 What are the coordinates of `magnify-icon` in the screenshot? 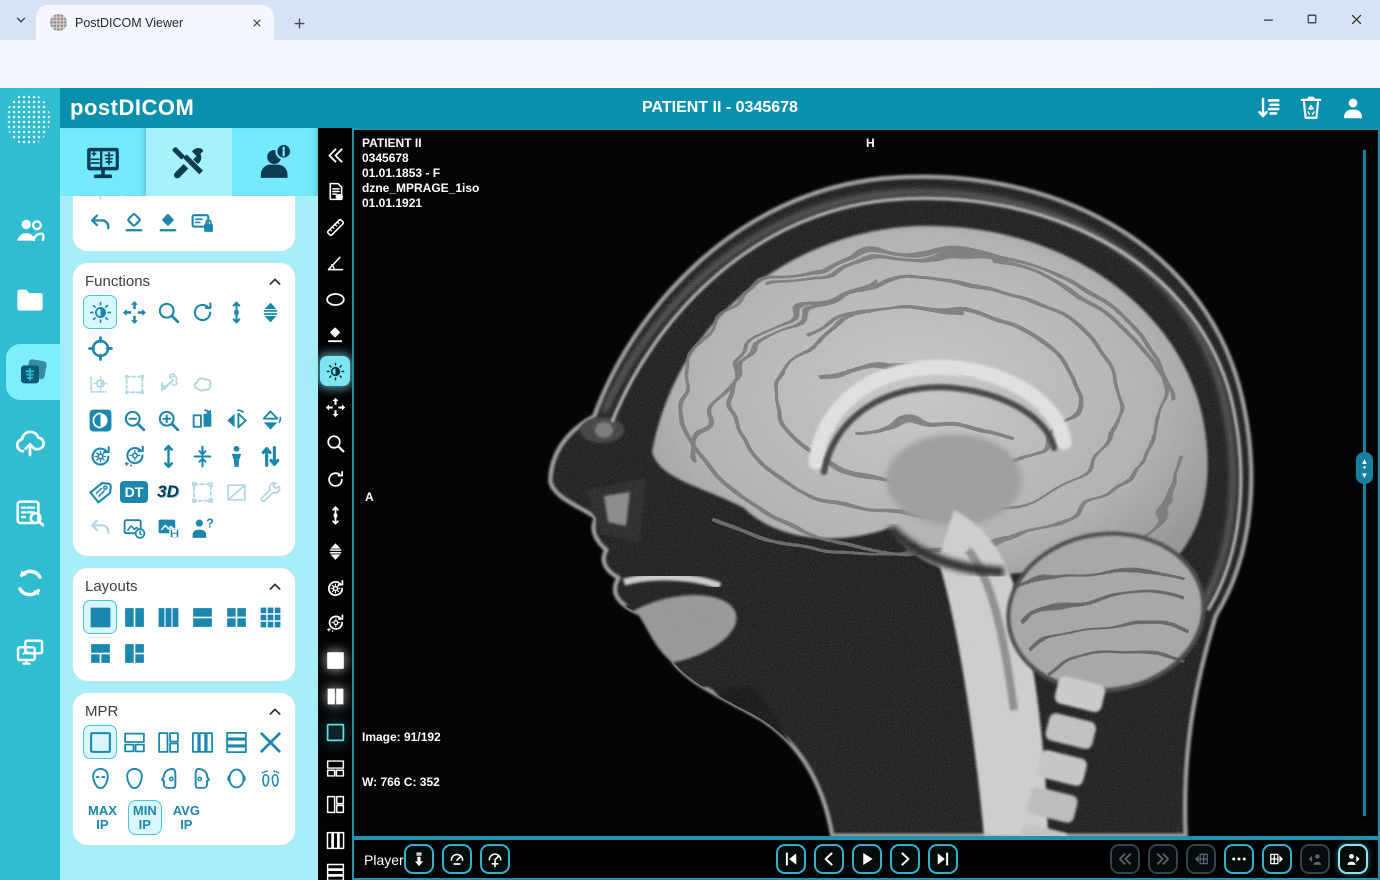 It's located at (168, 312).